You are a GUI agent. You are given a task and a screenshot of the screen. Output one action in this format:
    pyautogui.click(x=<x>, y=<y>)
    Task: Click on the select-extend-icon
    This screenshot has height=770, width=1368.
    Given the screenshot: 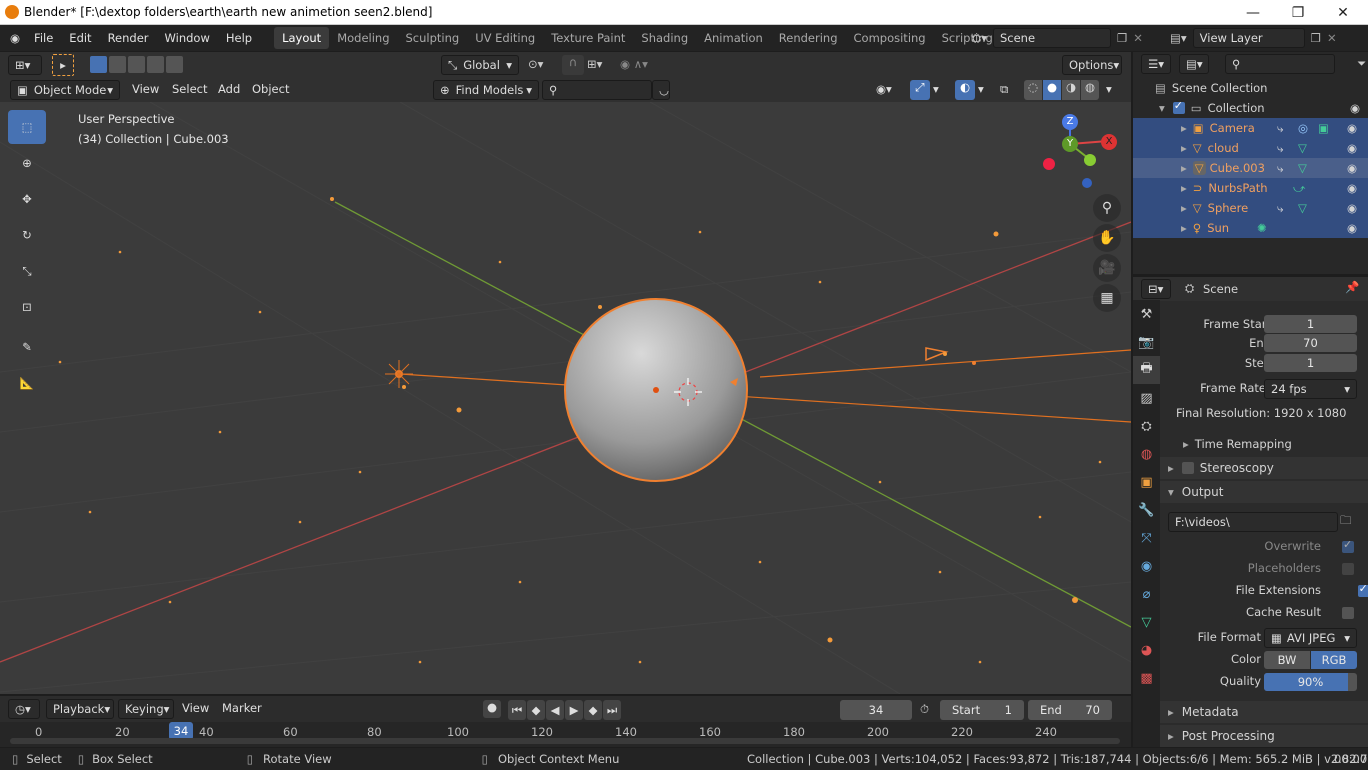 What is the action you would take?
    pyautogui.click(x=117, y=64)
    